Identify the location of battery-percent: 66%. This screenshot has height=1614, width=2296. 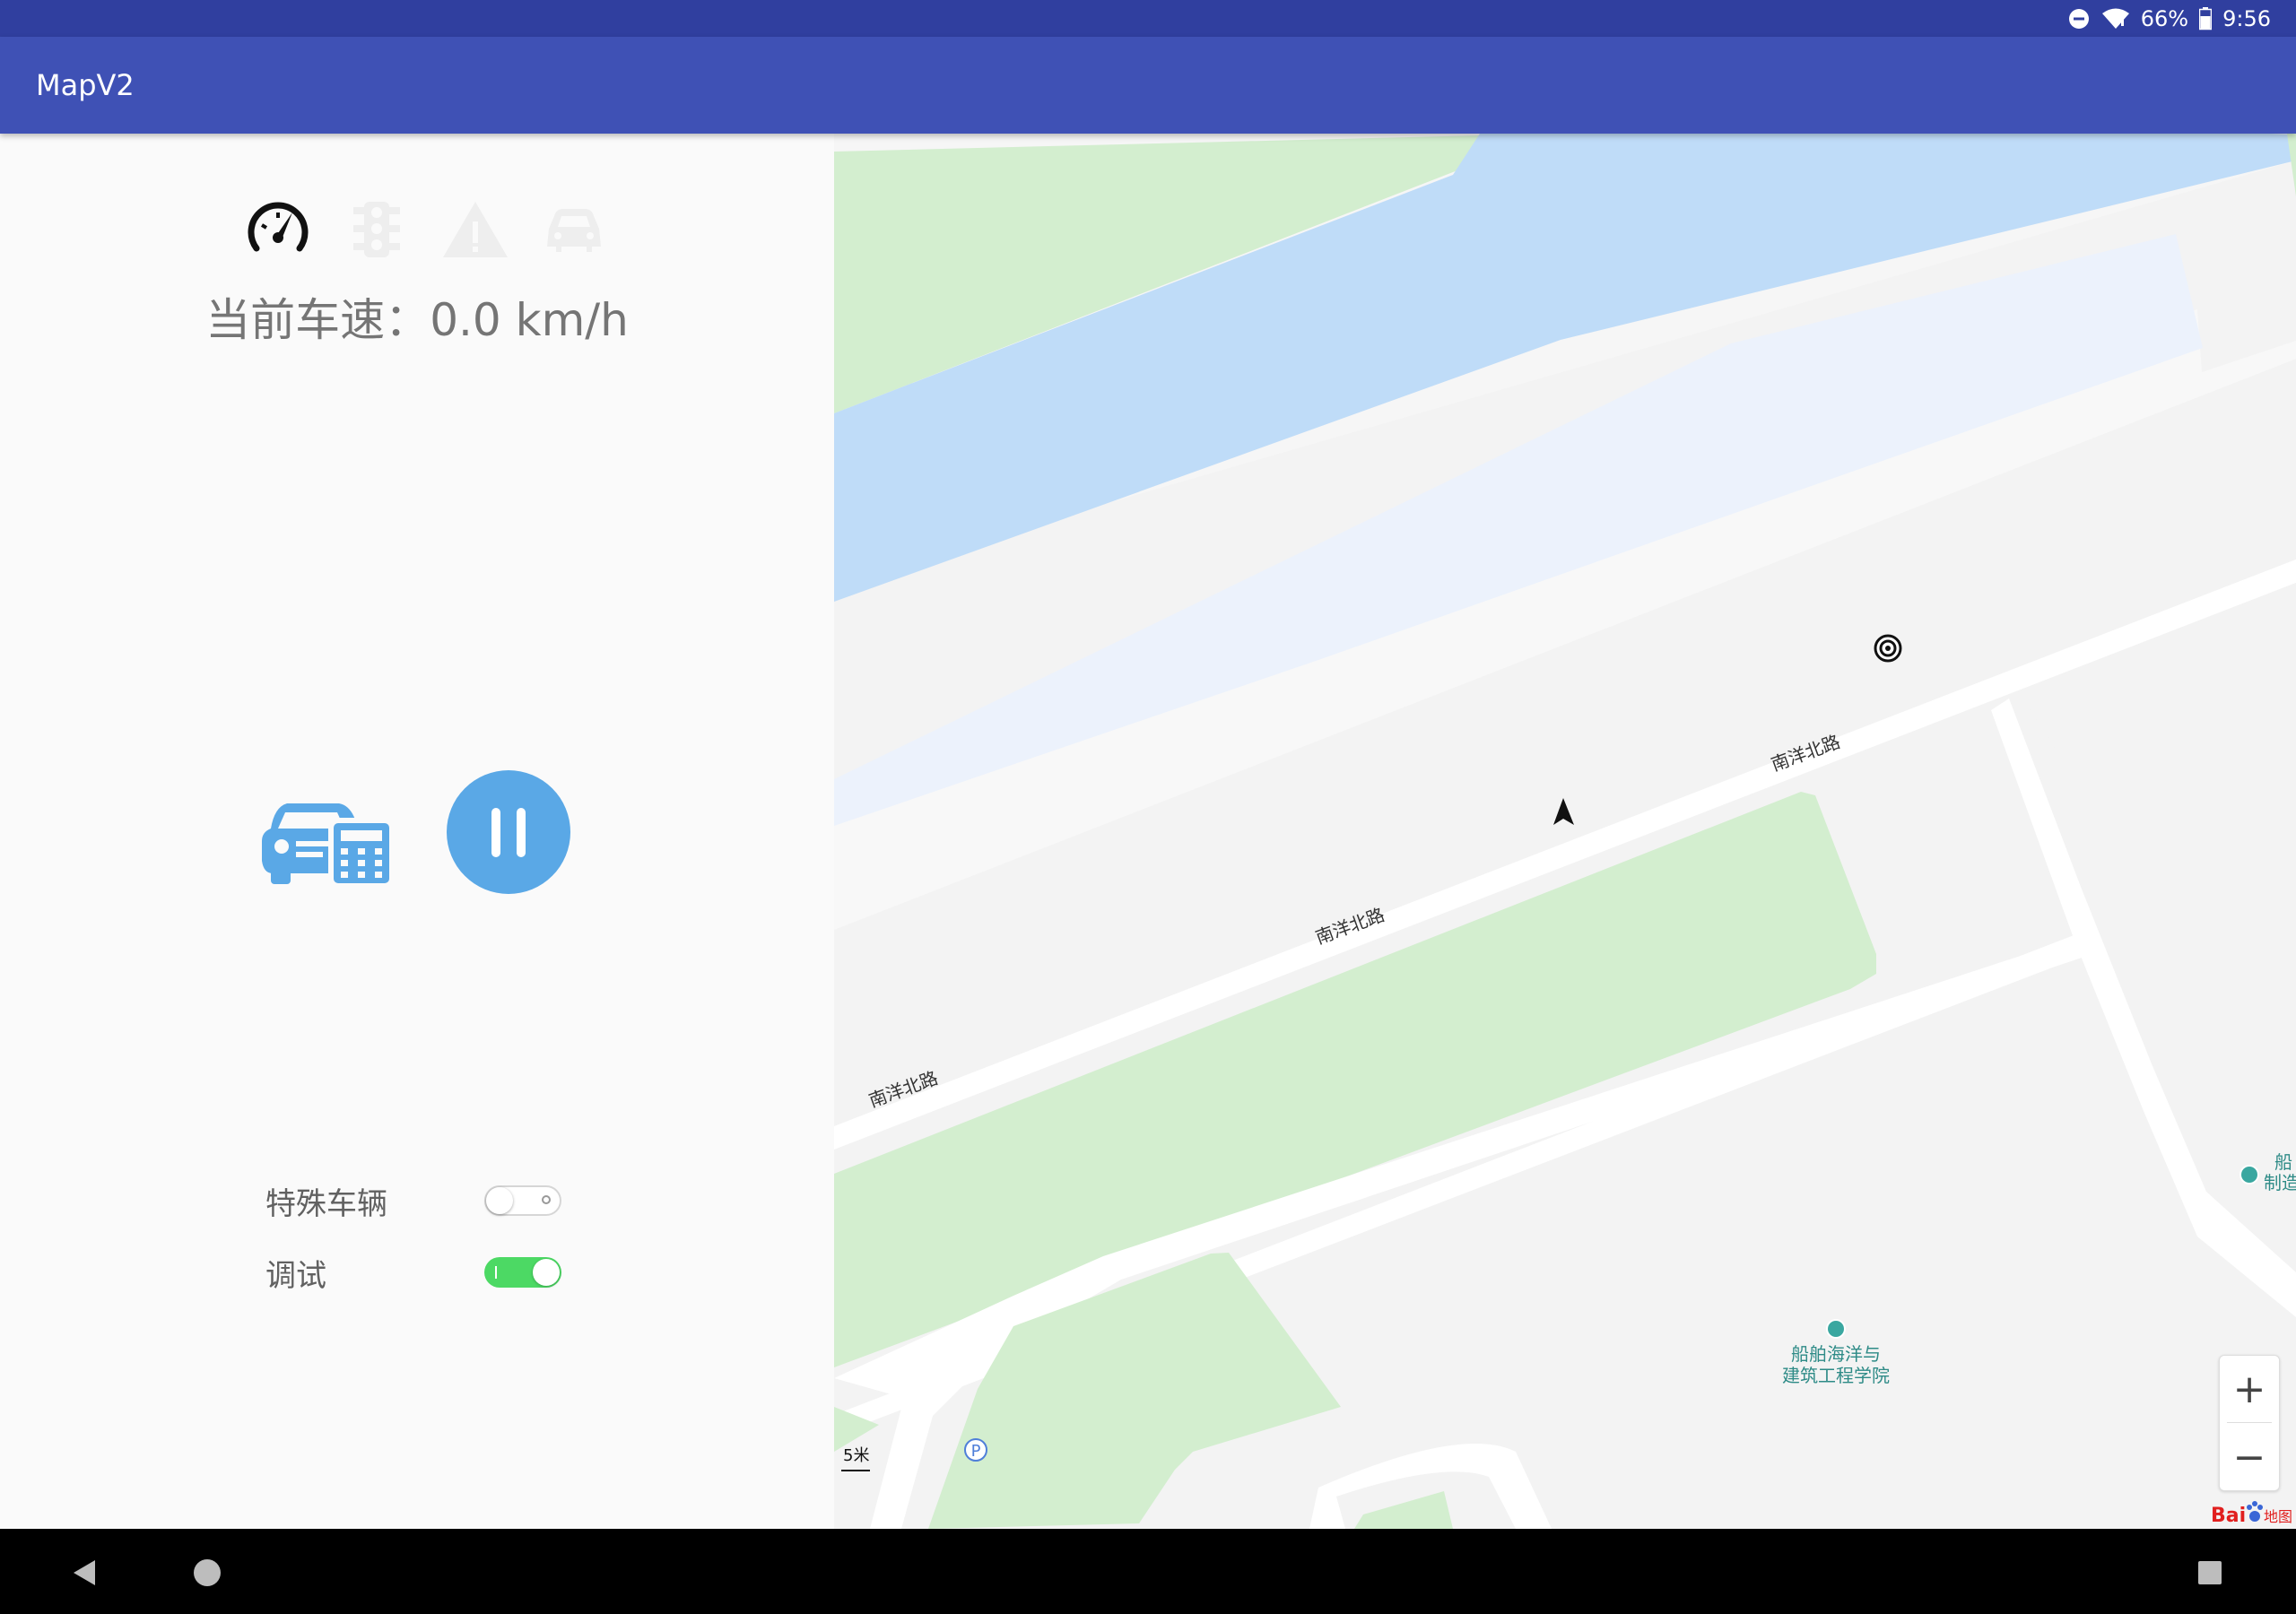
(2164, 18).